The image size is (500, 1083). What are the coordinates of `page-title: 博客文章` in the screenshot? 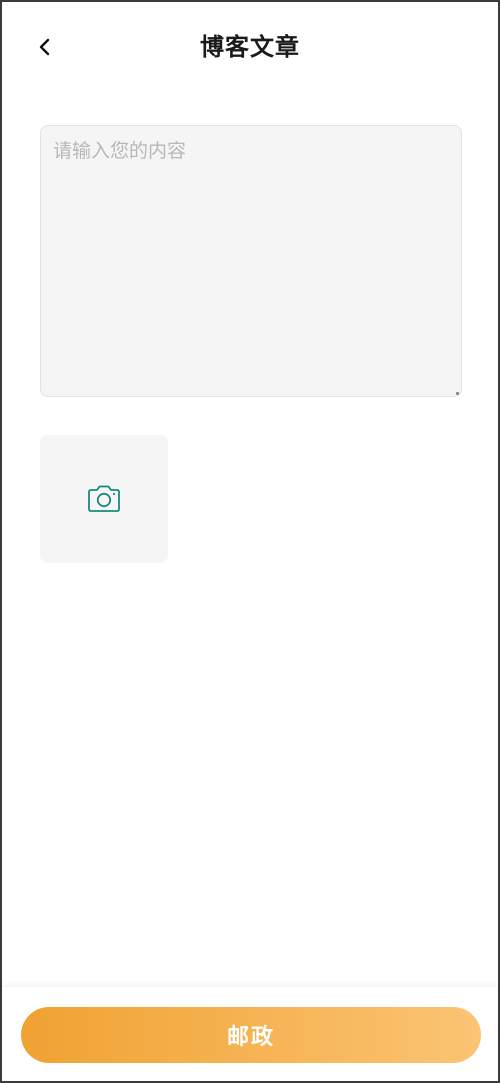 It's located at (250, 47).